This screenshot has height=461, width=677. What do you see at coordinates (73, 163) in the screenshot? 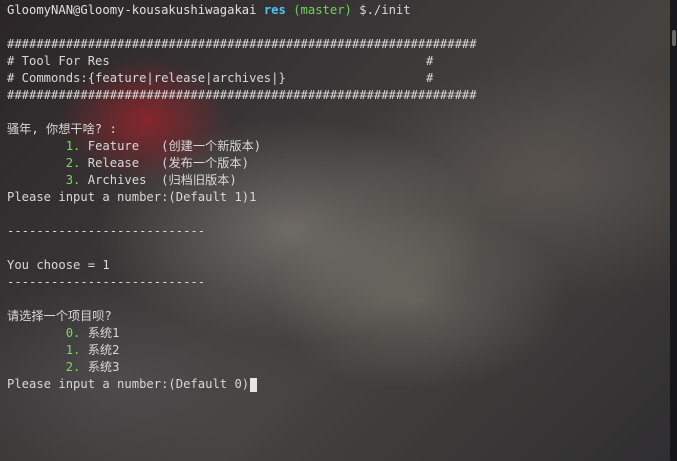
I see `menu1-option-number: 2.` at bounding box center [73, 163].